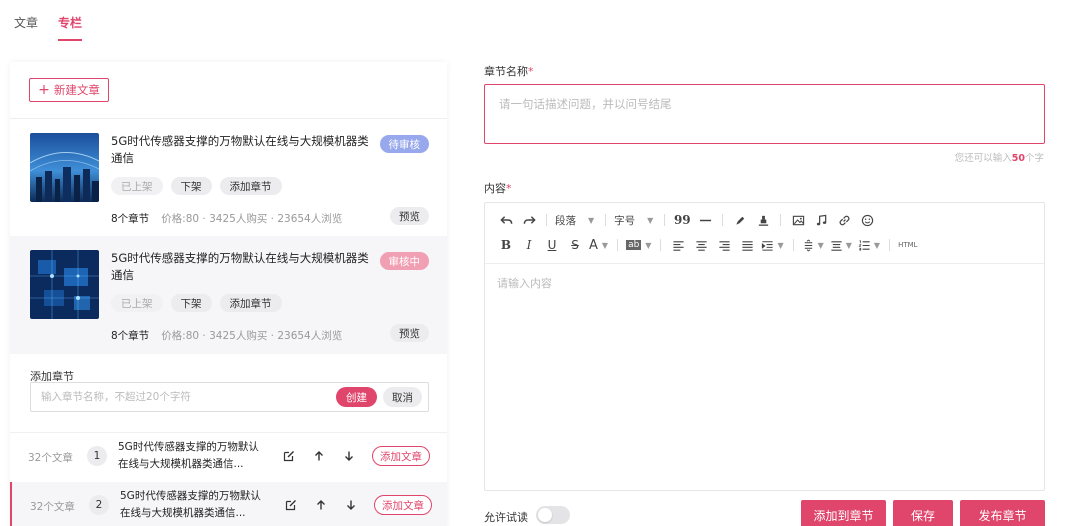 The image size is (1080, 526). What do you see at coordinates (682, 220) in the screenshot?
I see `quote-icon: 99` at bounding box center [682, 220].